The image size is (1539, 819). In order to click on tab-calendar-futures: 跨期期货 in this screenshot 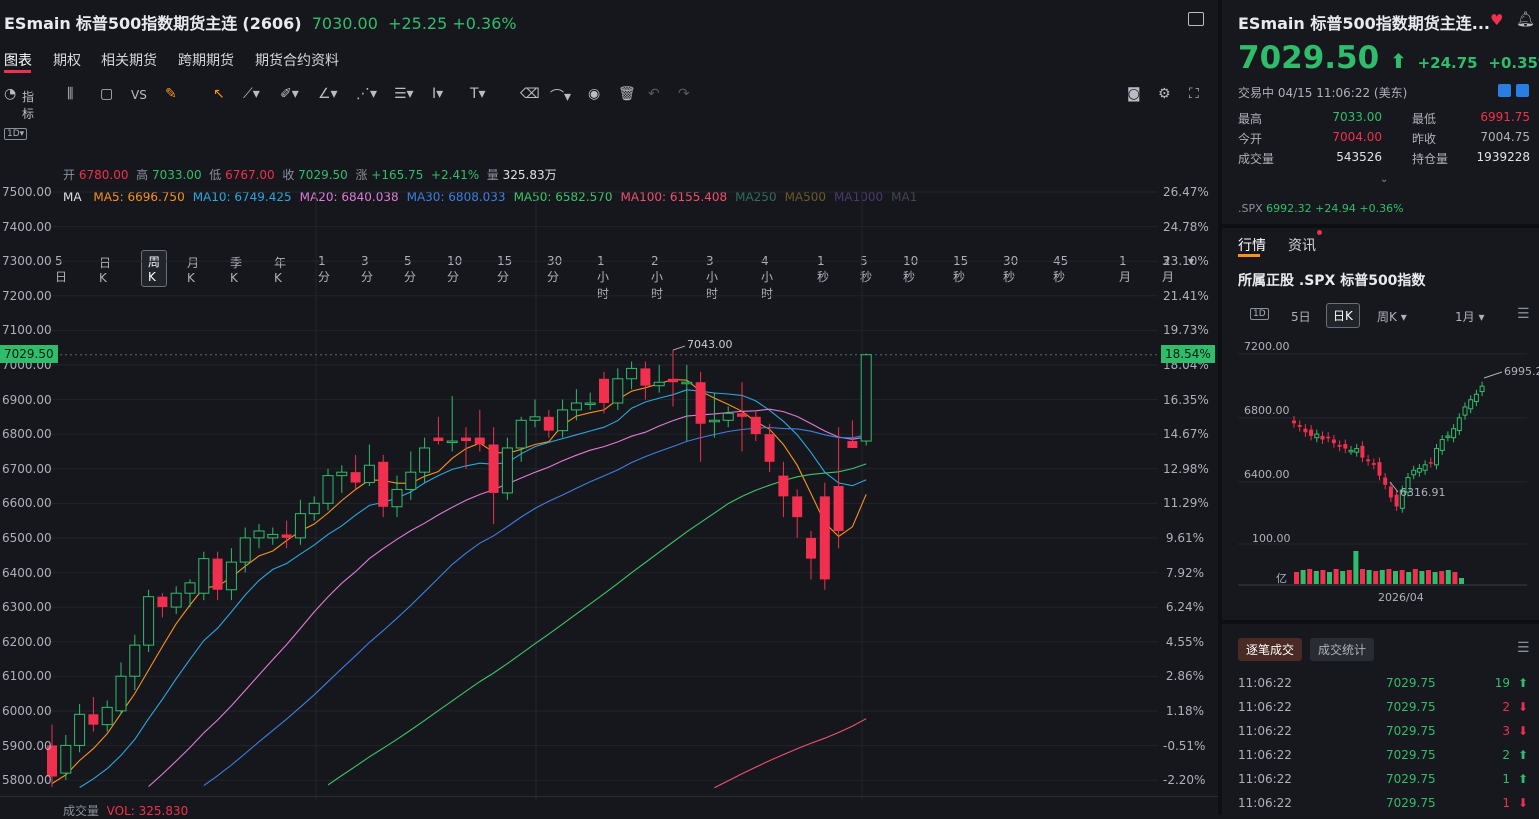, I will do `click(206, 60)`.